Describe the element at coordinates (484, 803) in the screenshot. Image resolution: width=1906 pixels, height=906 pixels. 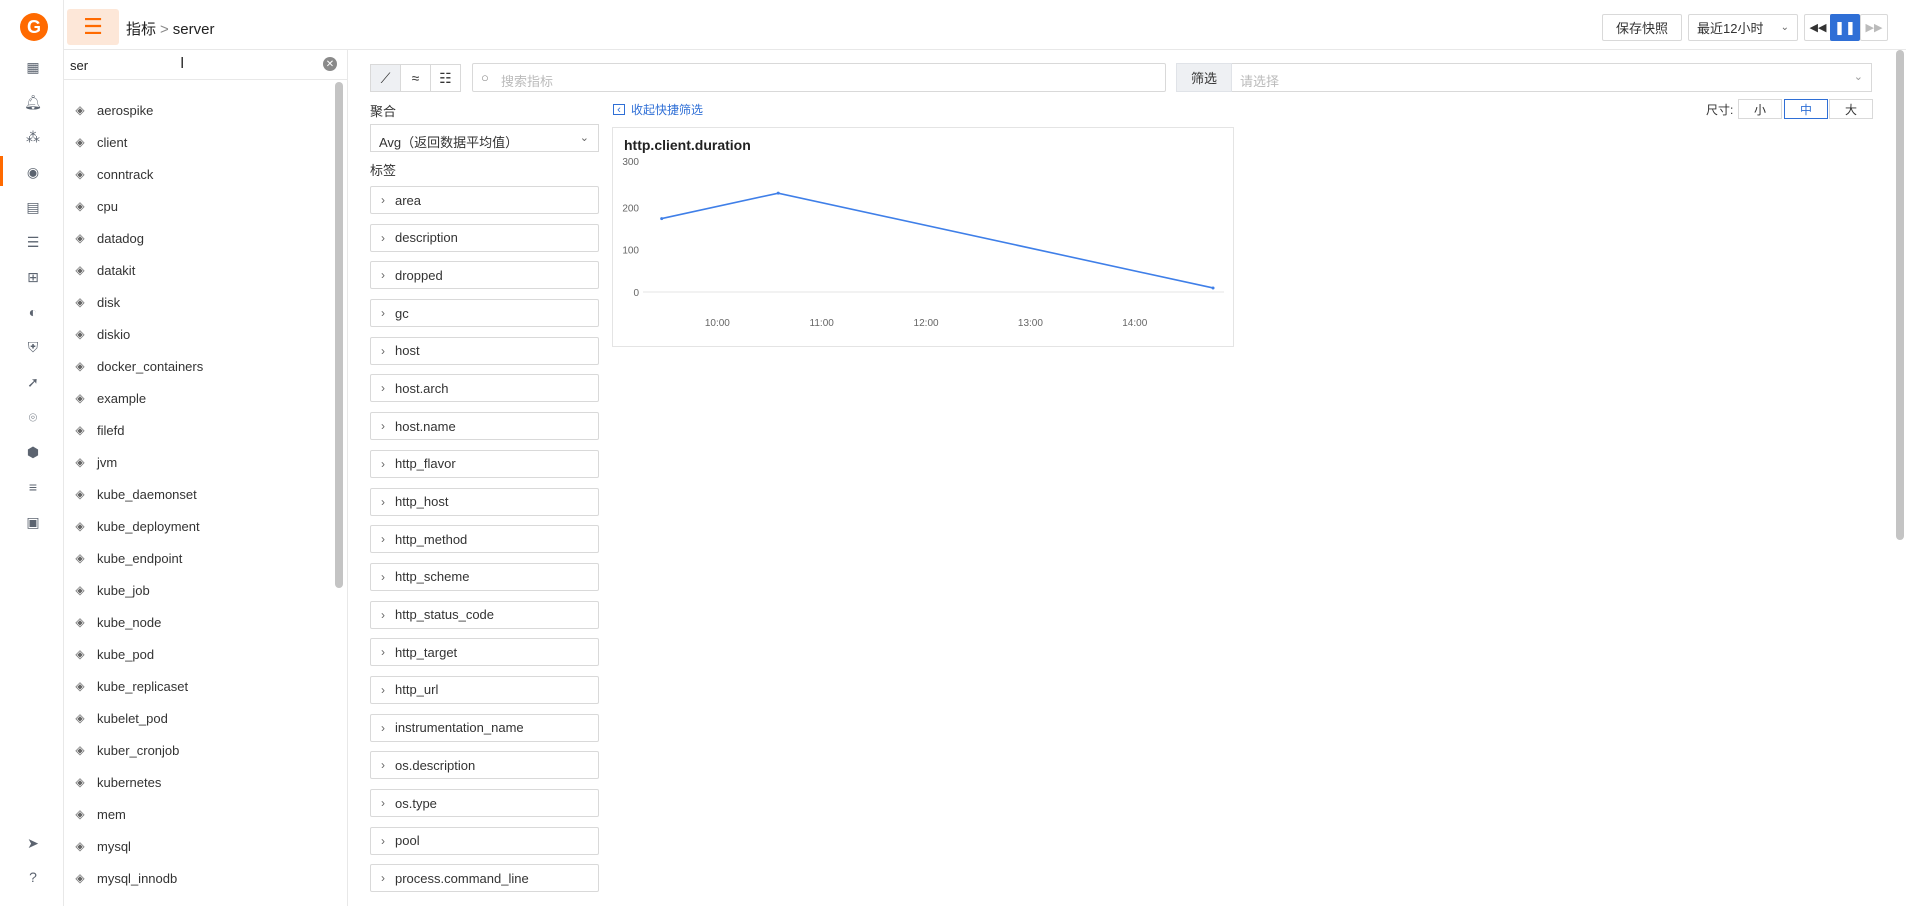
I see `tag-item: › os.type` at that location.